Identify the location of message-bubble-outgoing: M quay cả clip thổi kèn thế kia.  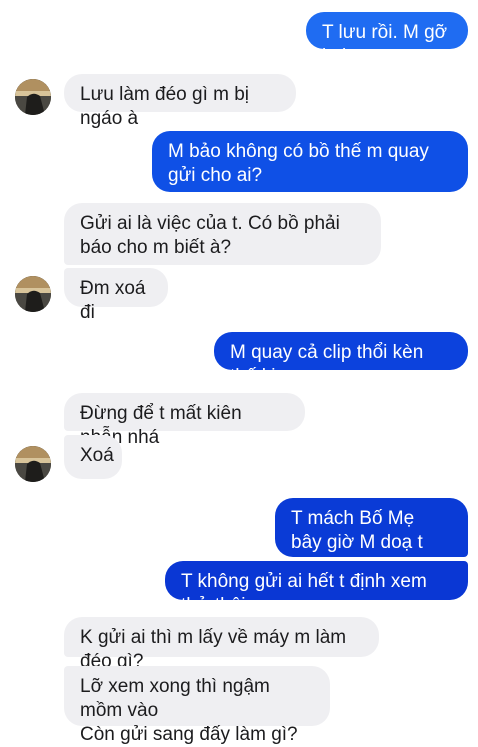
(341, 359).